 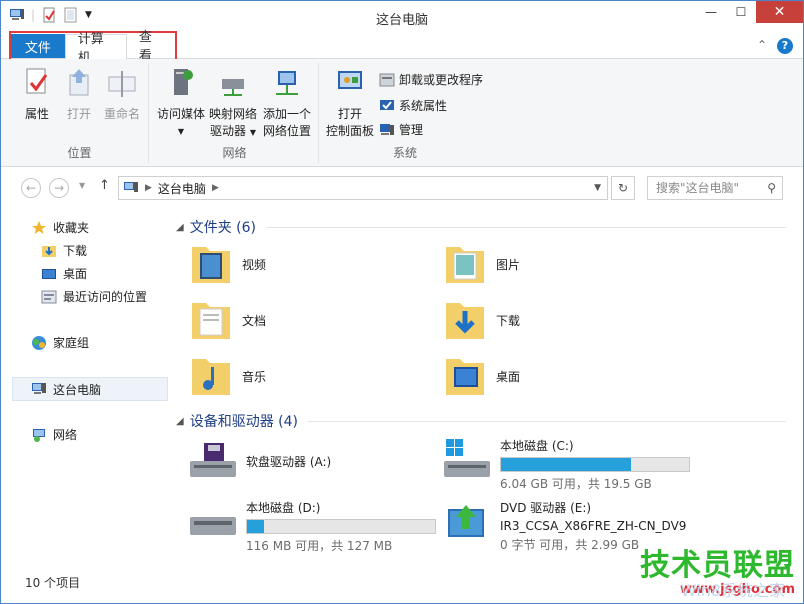 What do you see at coordinates (387, 104) in the screenshot?
I see `system-properties-icon` at bounding box center [387, 104].